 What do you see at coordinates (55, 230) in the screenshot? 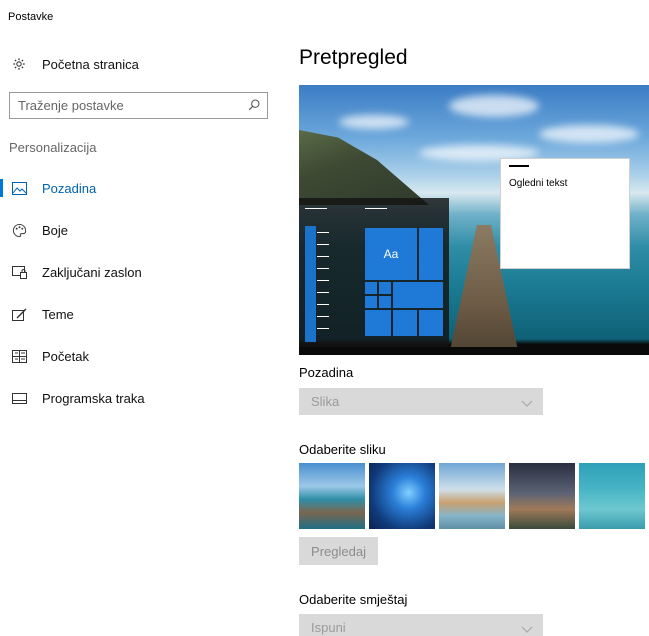
I see `sidebar-item-label: Boje` at bounding box center [55, 230].